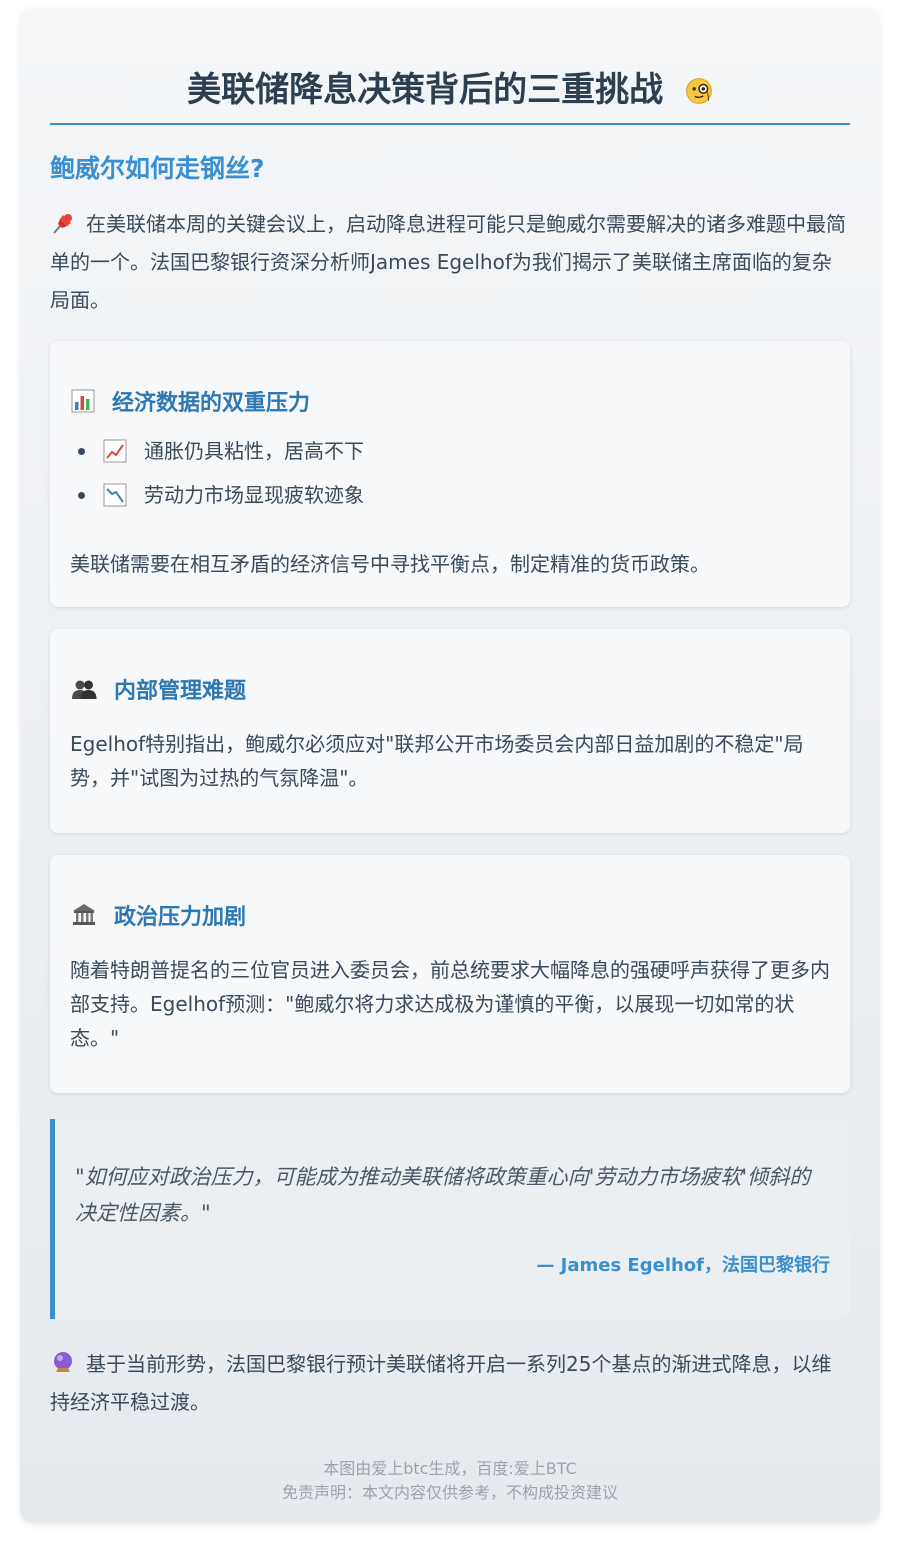 Image resolution: width=900 pixels, height=1554 pixels. I want to click on footer-attribution: 本图由爱上btc生成，百度:爱上BTC, so click(450, 1468).